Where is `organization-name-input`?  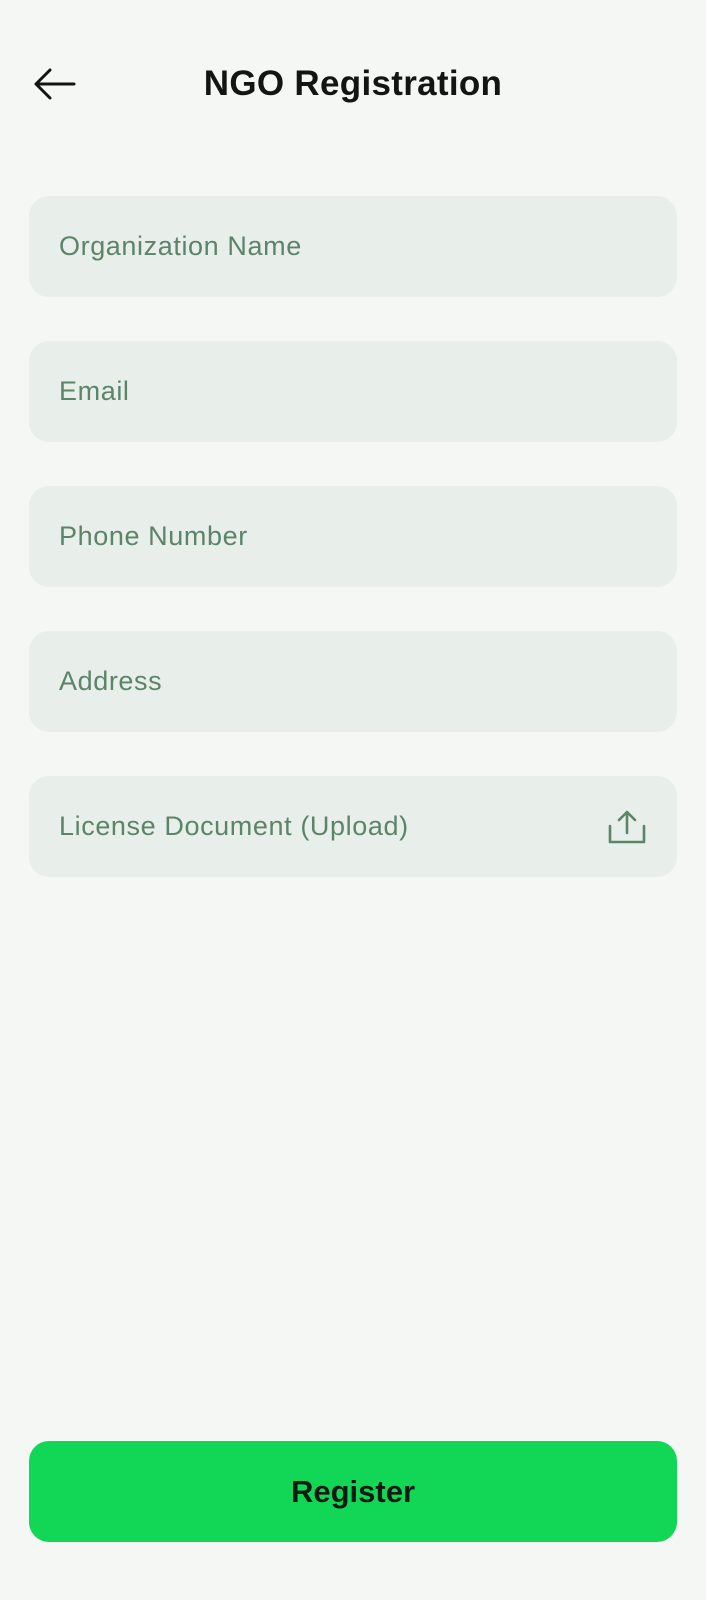
organization-name-input is located at coordinates (353, 246).